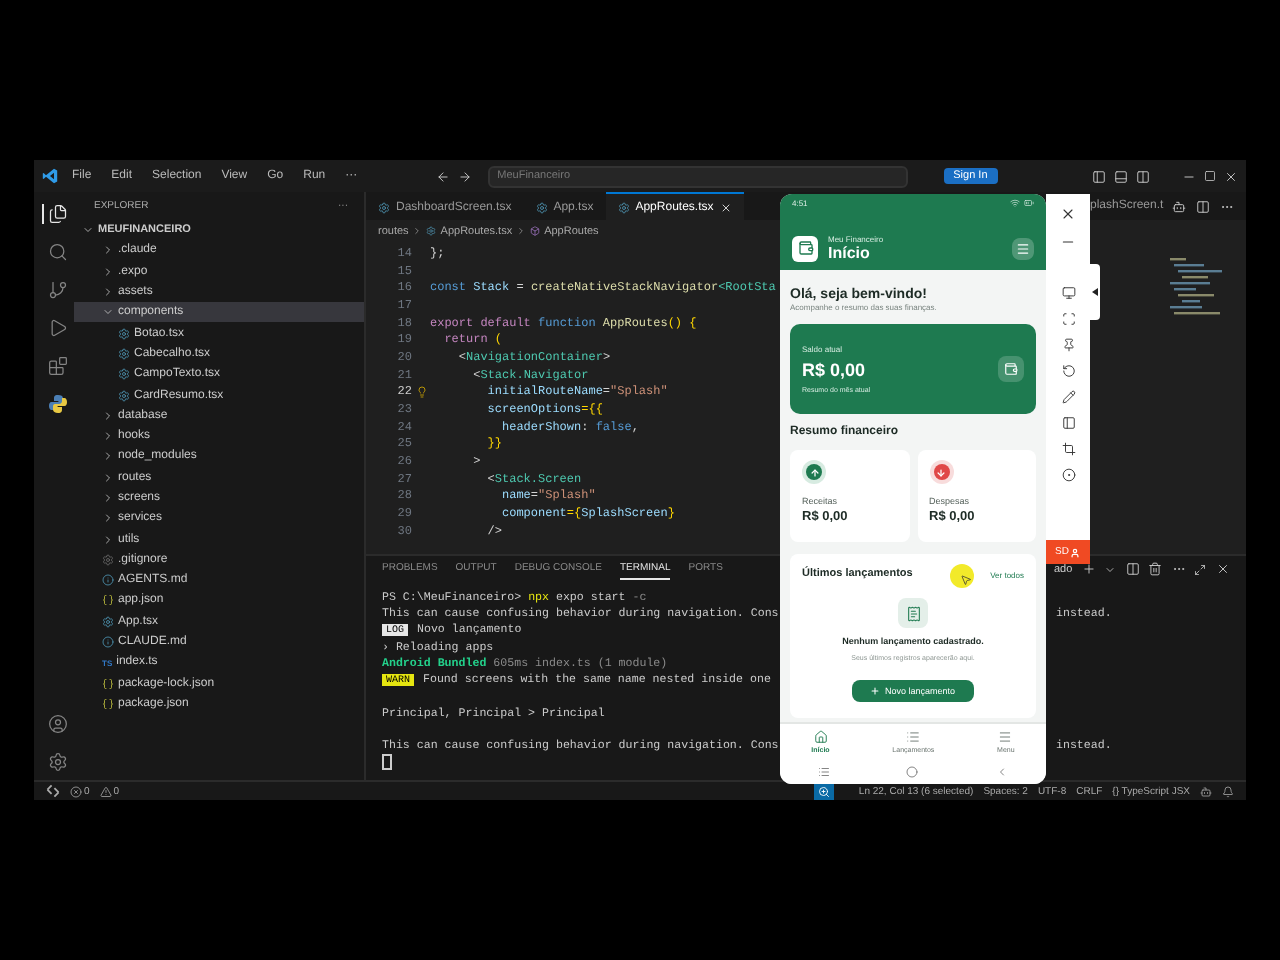 Image resolution: width=1280 pixels, height=960 pixels. What do you see at coordinates (1068, 397) in the screenshot?
I see `pencil-icon` at bounding box center [1068, 397].